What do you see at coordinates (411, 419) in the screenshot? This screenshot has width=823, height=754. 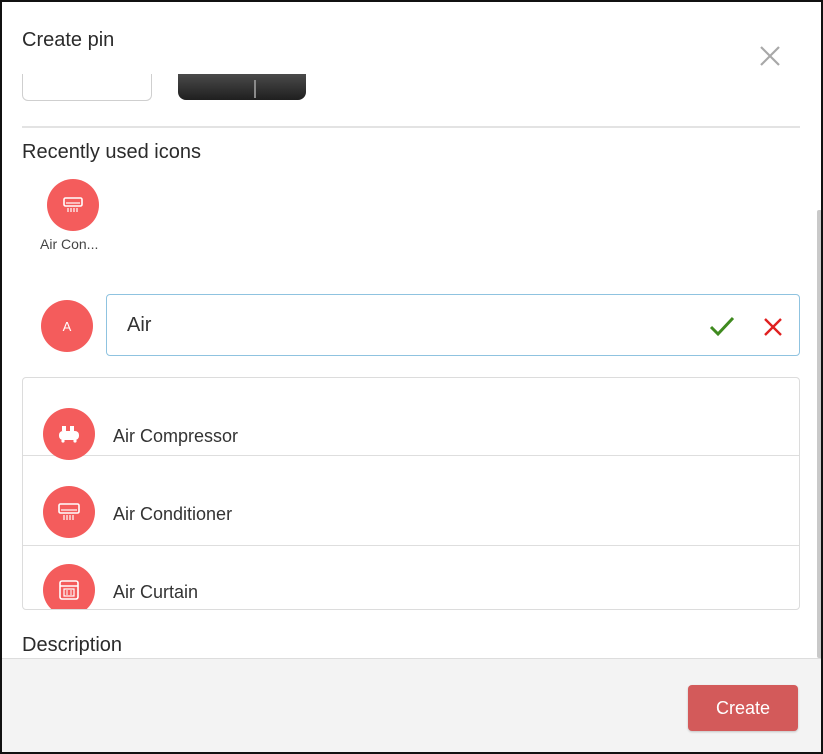 I see `list-item: Air Compressor` at bounding box center [411, 419].